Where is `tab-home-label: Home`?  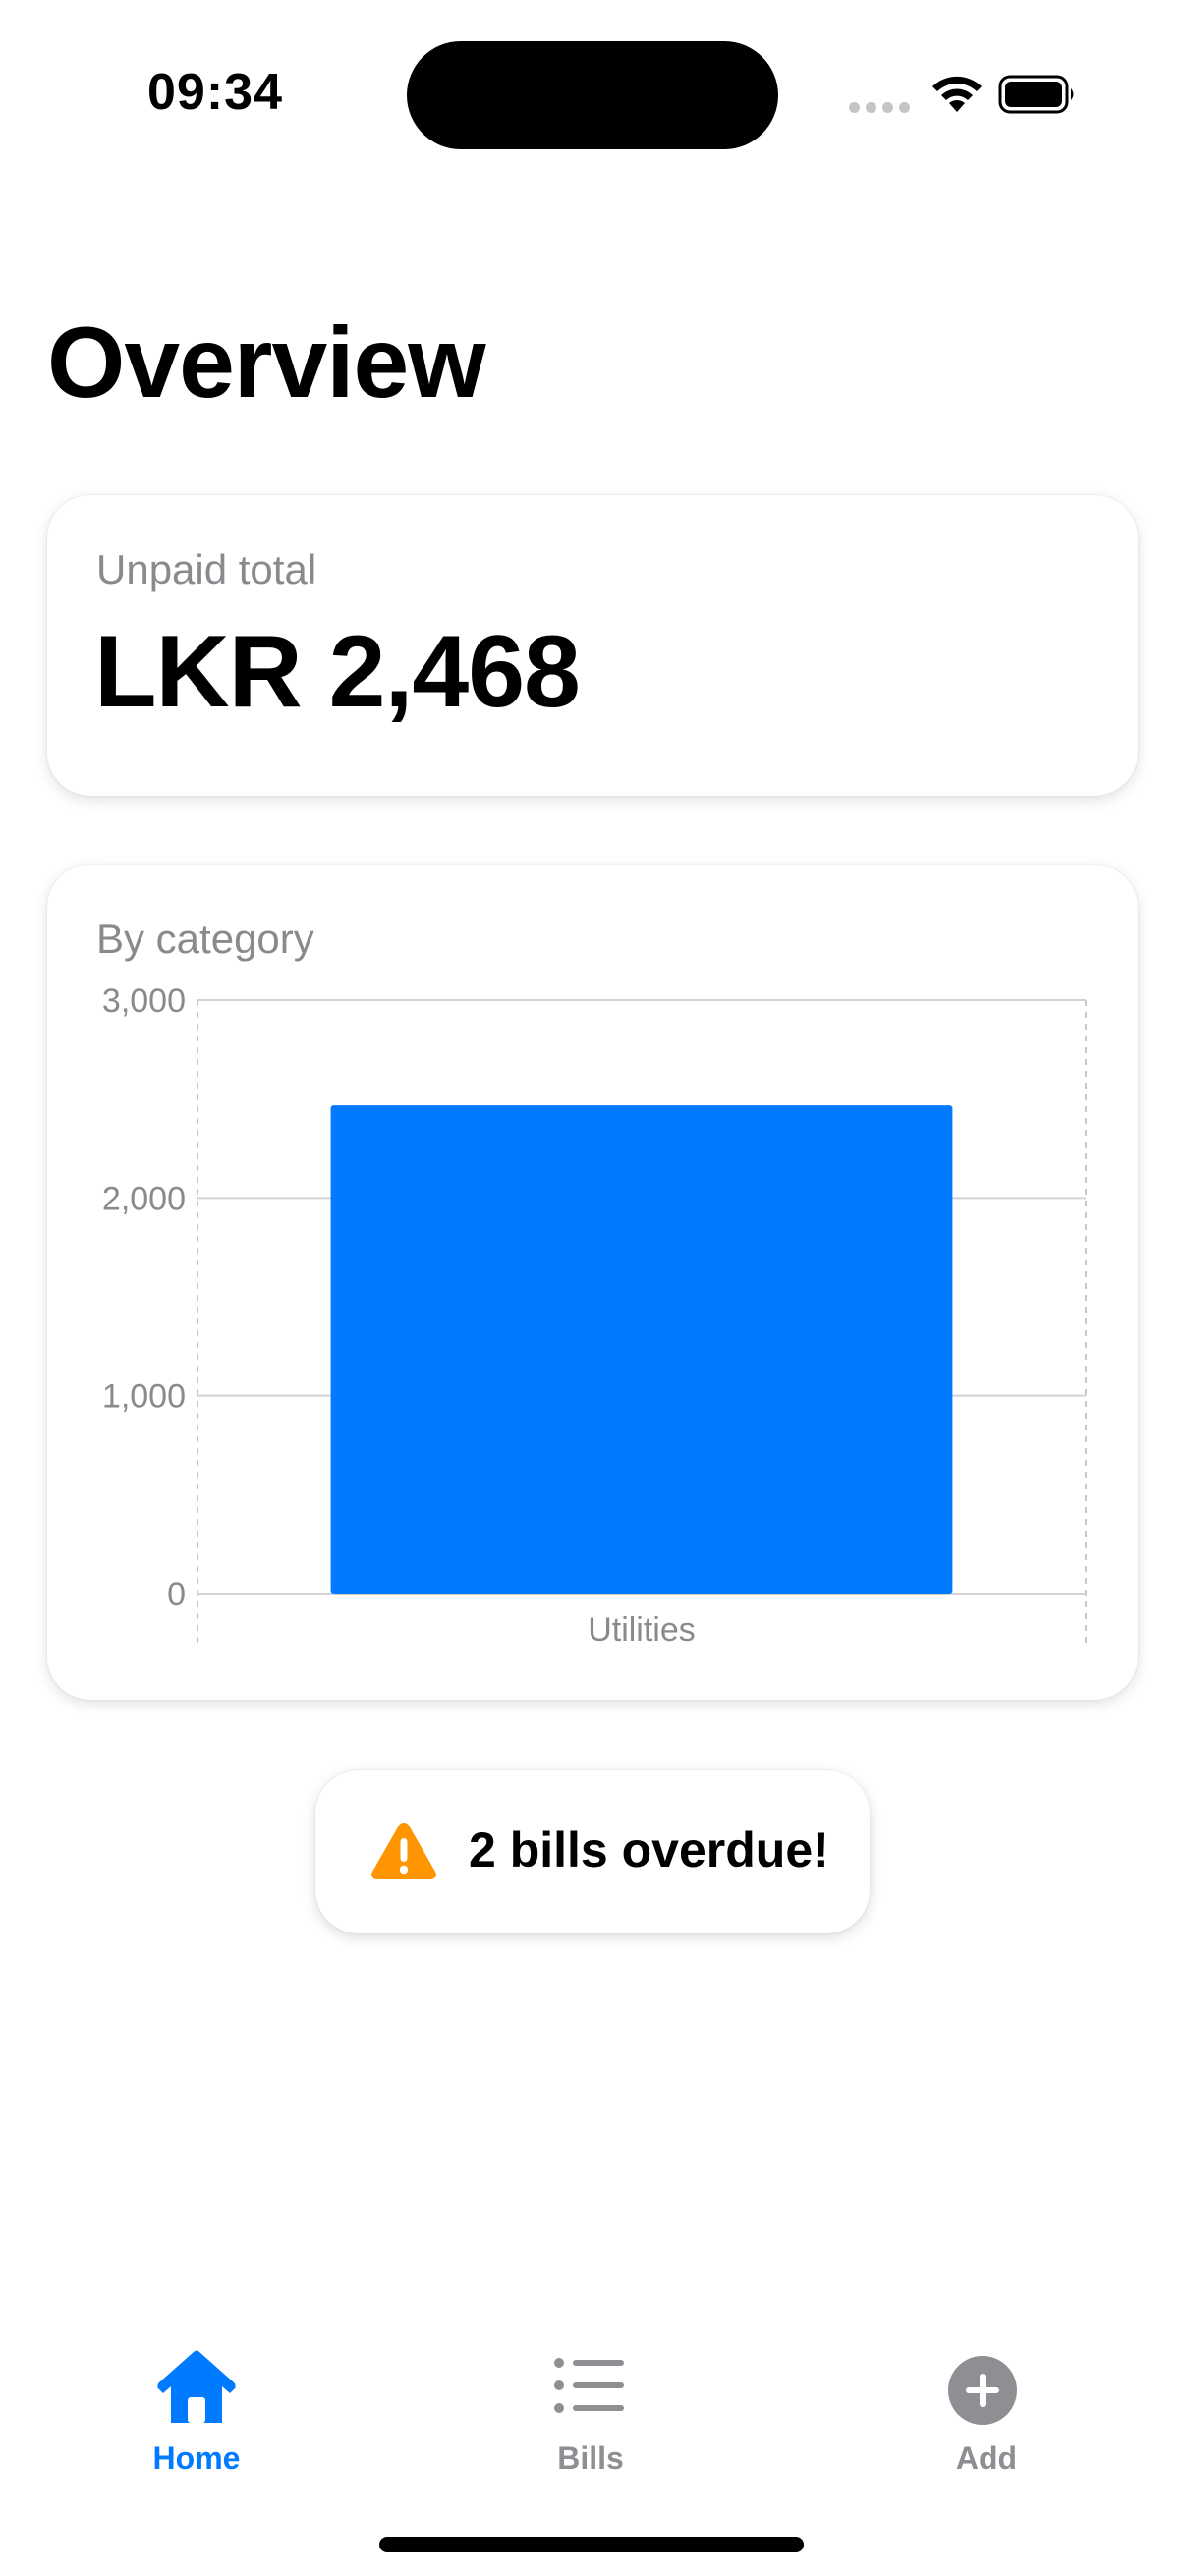
tab-home-label: Home is located at coordinates (197, 2458).